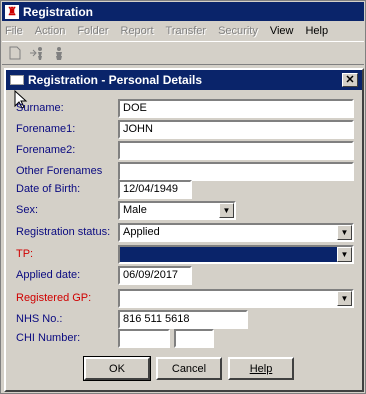 Image resolution: width=366 pixels, height=394 pixels. I want to click on window-icon, so click(17, 80).